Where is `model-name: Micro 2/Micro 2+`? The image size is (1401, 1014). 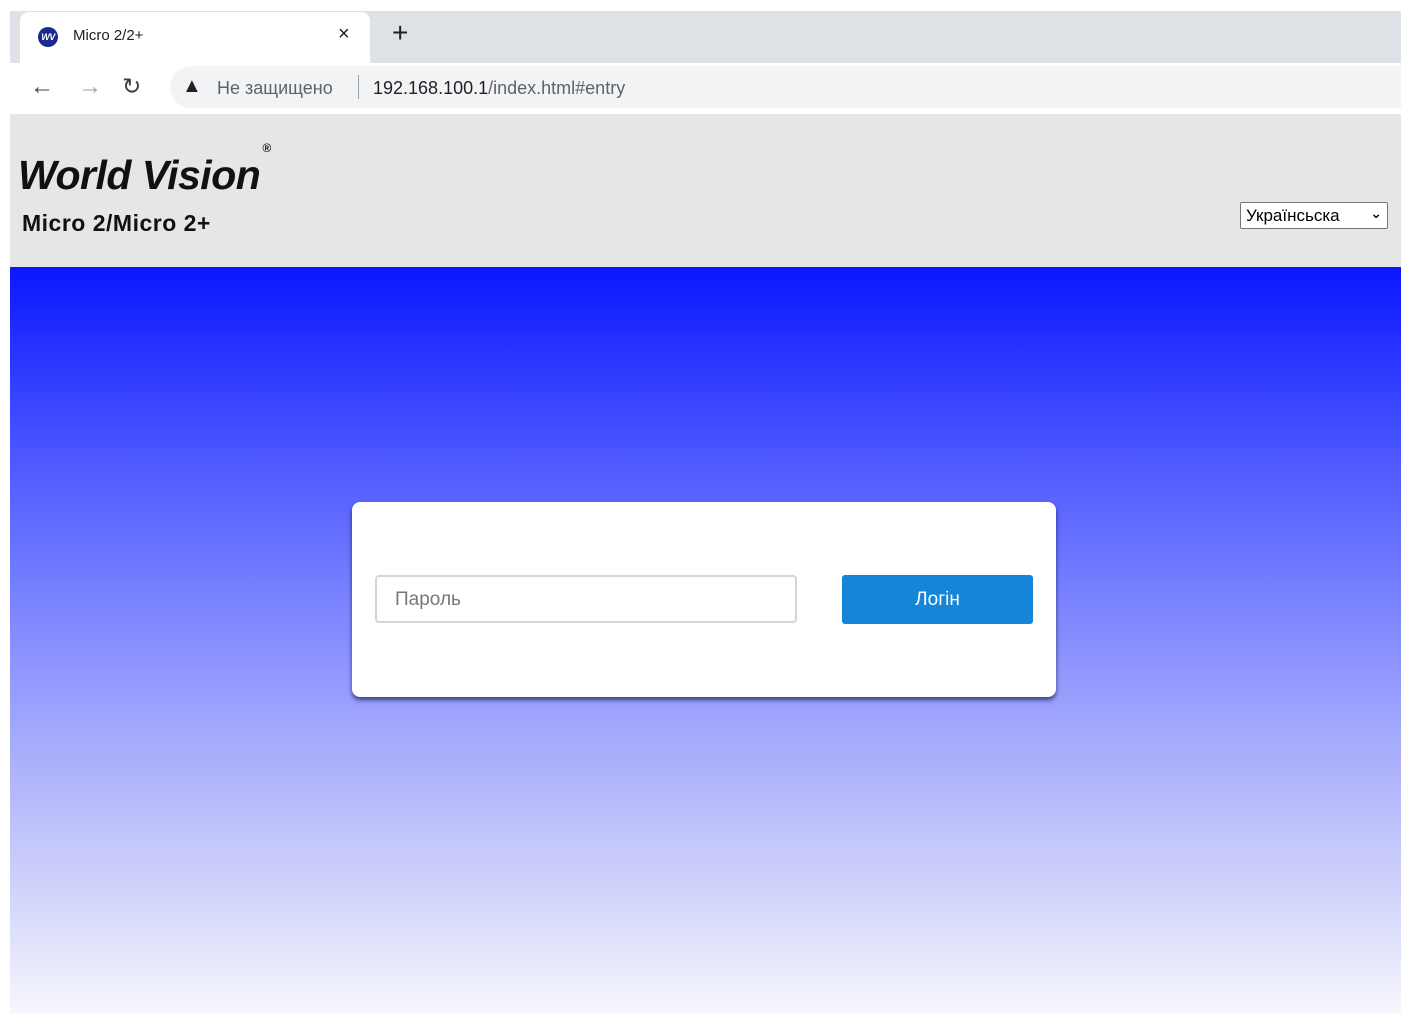
model-name: Micro 2/Micro 2+ is located at coordinates (116, 223).